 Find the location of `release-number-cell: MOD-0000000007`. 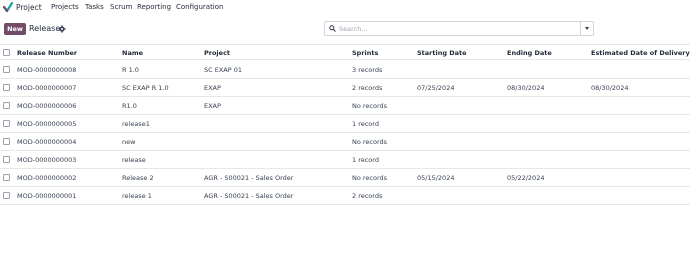

release-number-cell: MOD-0000000007 is located at coordinates (47, 88).